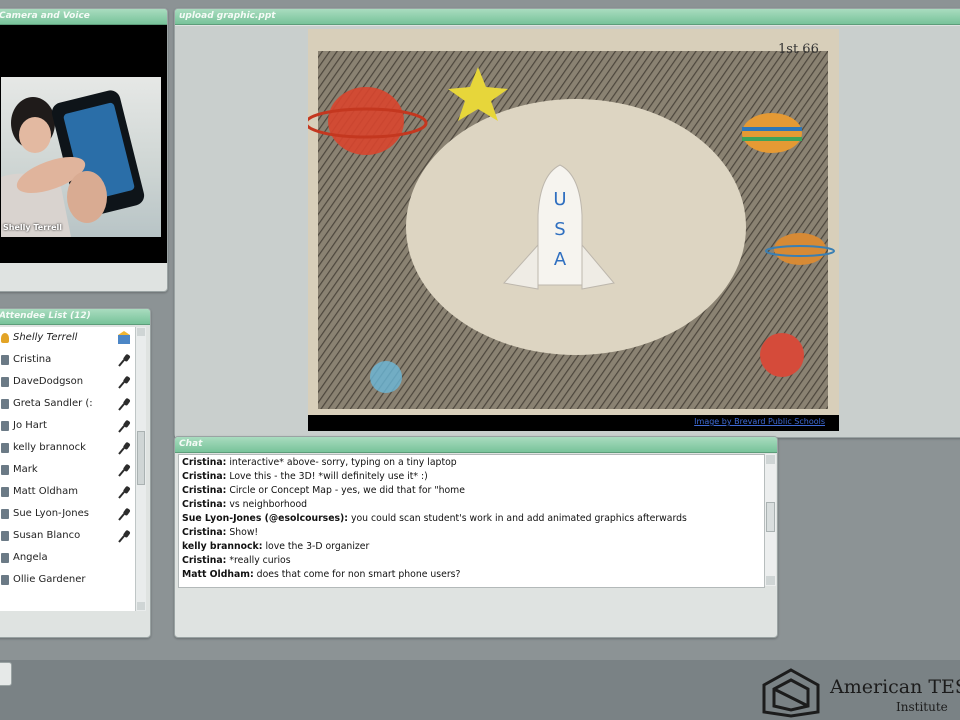 This screenshot has width=960, height=720. I want to click on attendee-row: Mark, so click(67, 470).